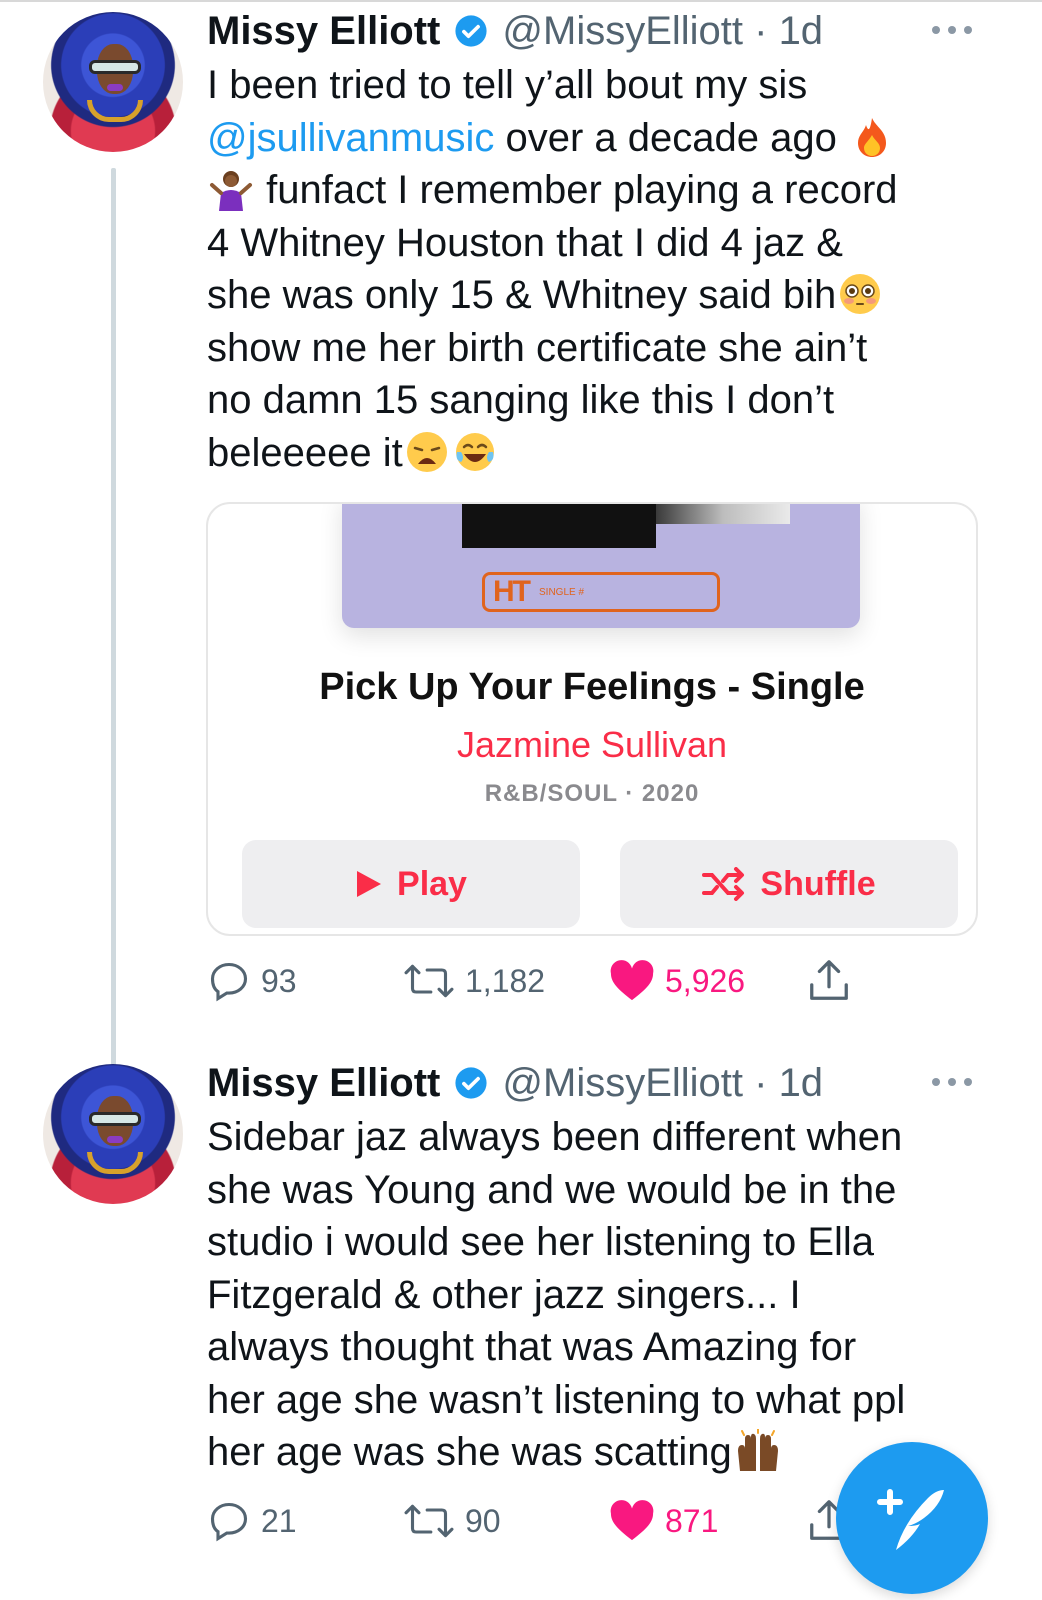 The height and width of the screenshot is (1600, 1042). What do you see at coordinates (505, 980) in the screenshot?
I see `retweet-count: 1,182` at bounding box center [505, 980].